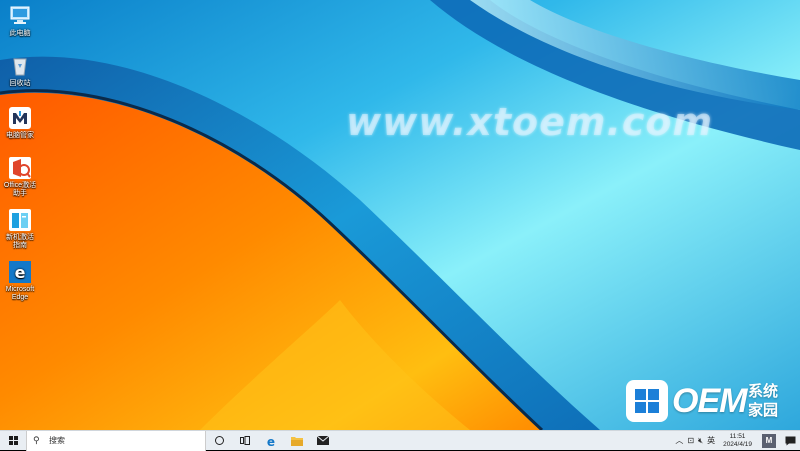  I want to click on cortana-button, so click(219, 441).